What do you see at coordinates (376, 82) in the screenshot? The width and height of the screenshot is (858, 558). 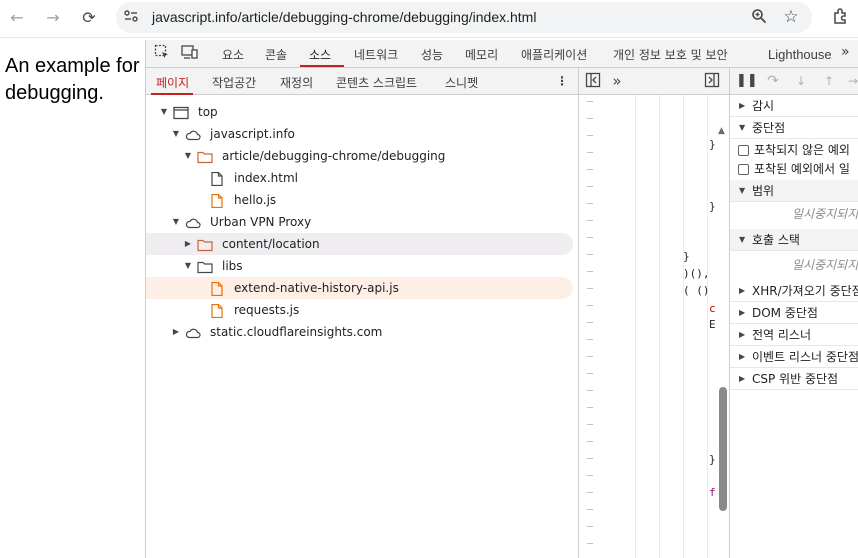 I see `subtab-content-scripts: 콘텐츠 스크립트` at bounding box center [376, 82].